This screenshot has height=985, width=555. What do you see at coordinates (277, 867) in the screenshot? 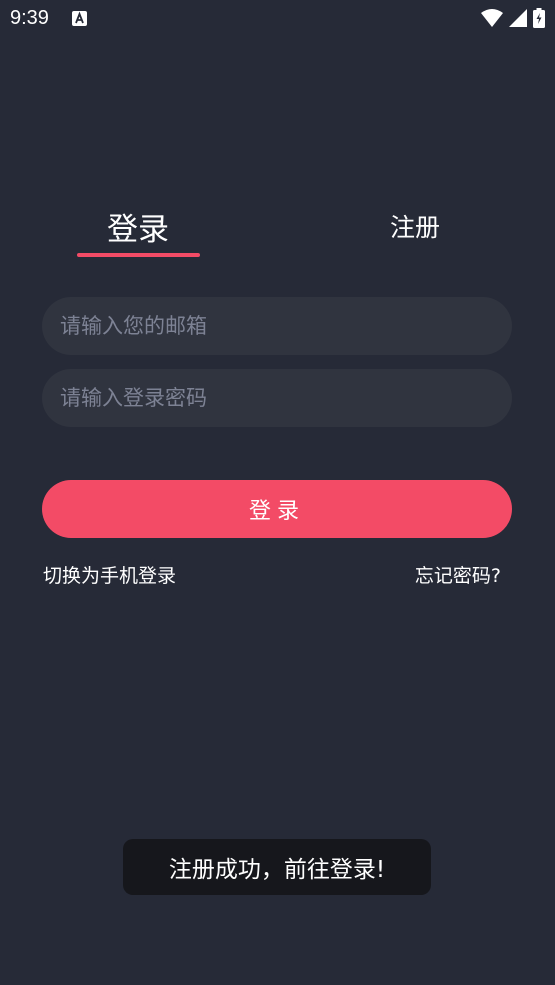
I see `toast-message: 注册成功，前往登录!` at bounding box center [277, 867].